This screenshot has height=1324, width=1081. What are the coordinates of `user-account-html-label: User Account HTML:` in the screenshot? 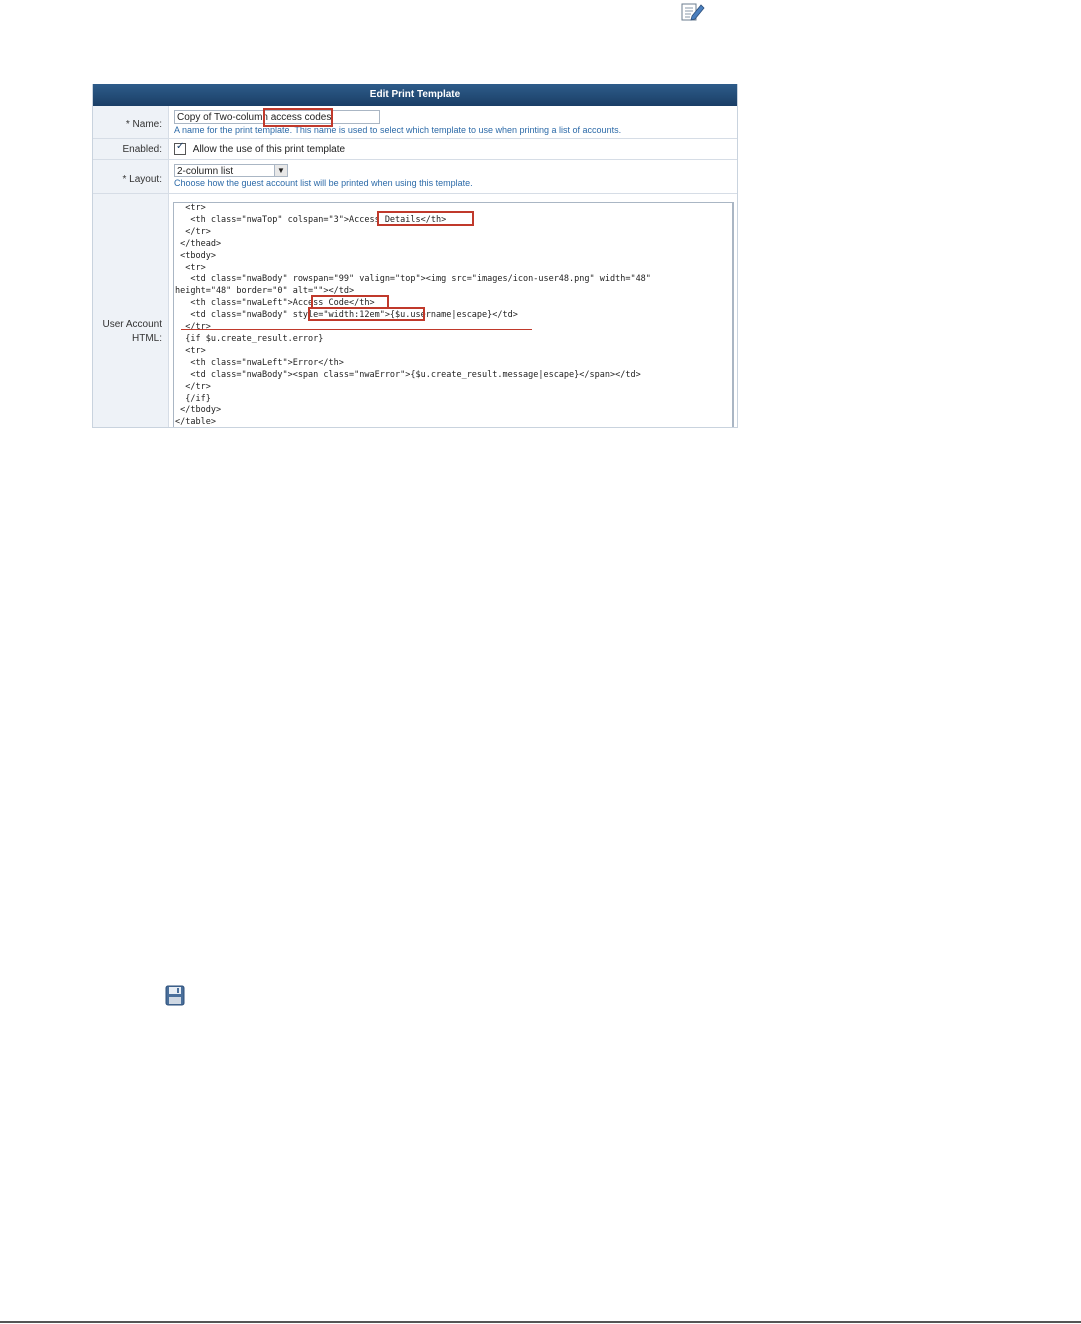 It's located at (131, 310).